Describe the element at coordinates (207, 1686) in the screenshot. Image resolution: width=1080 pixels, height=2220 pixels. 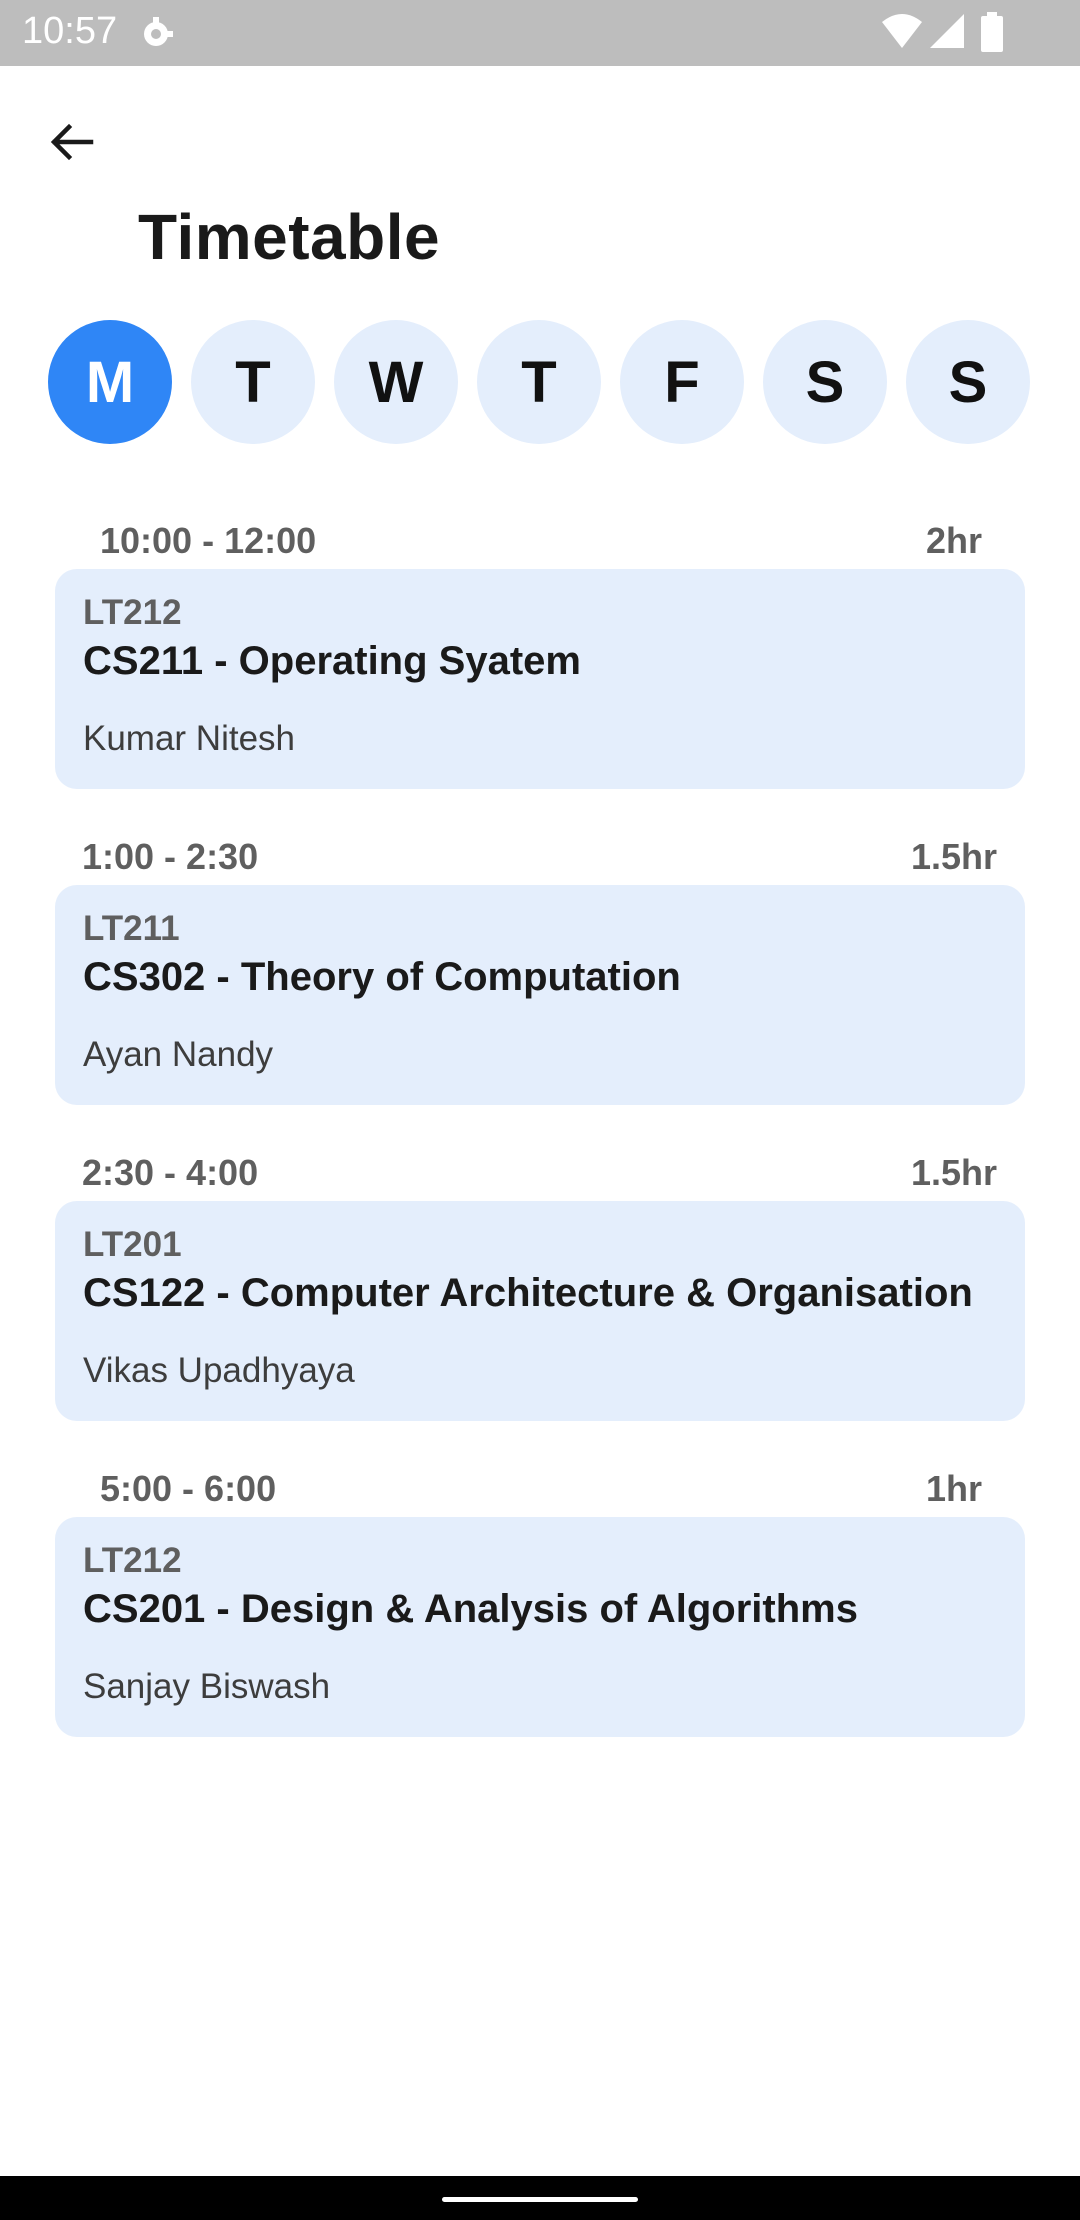
I see `class-faculty: Sanjay Biswash` at that location.